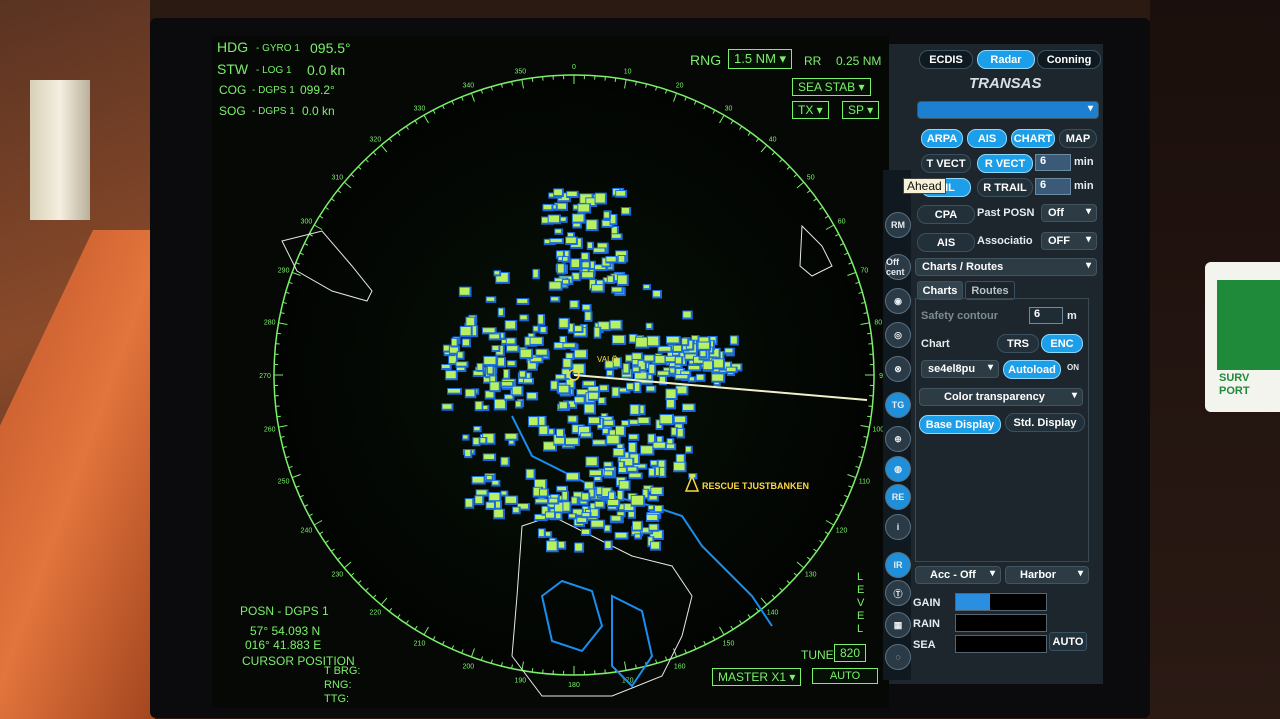 Image resolution: width=1280 pixels, height=719 pixels. I want to click on hdg-label: HDG, so click(233, 47).